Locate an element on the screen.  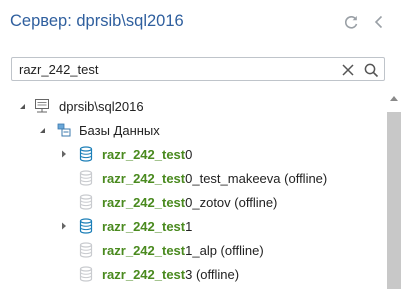
clear-search-button is located at coordinates (348, 70).